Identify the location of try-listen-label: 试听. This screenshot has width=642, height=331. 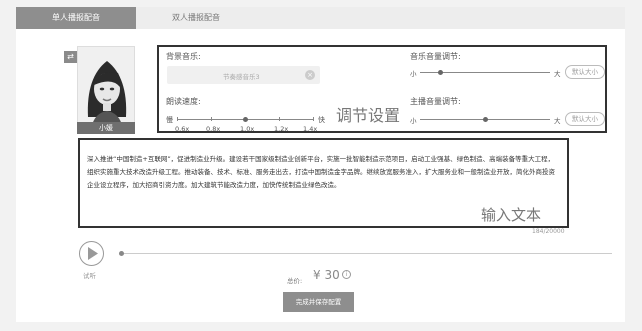
(89, 276).